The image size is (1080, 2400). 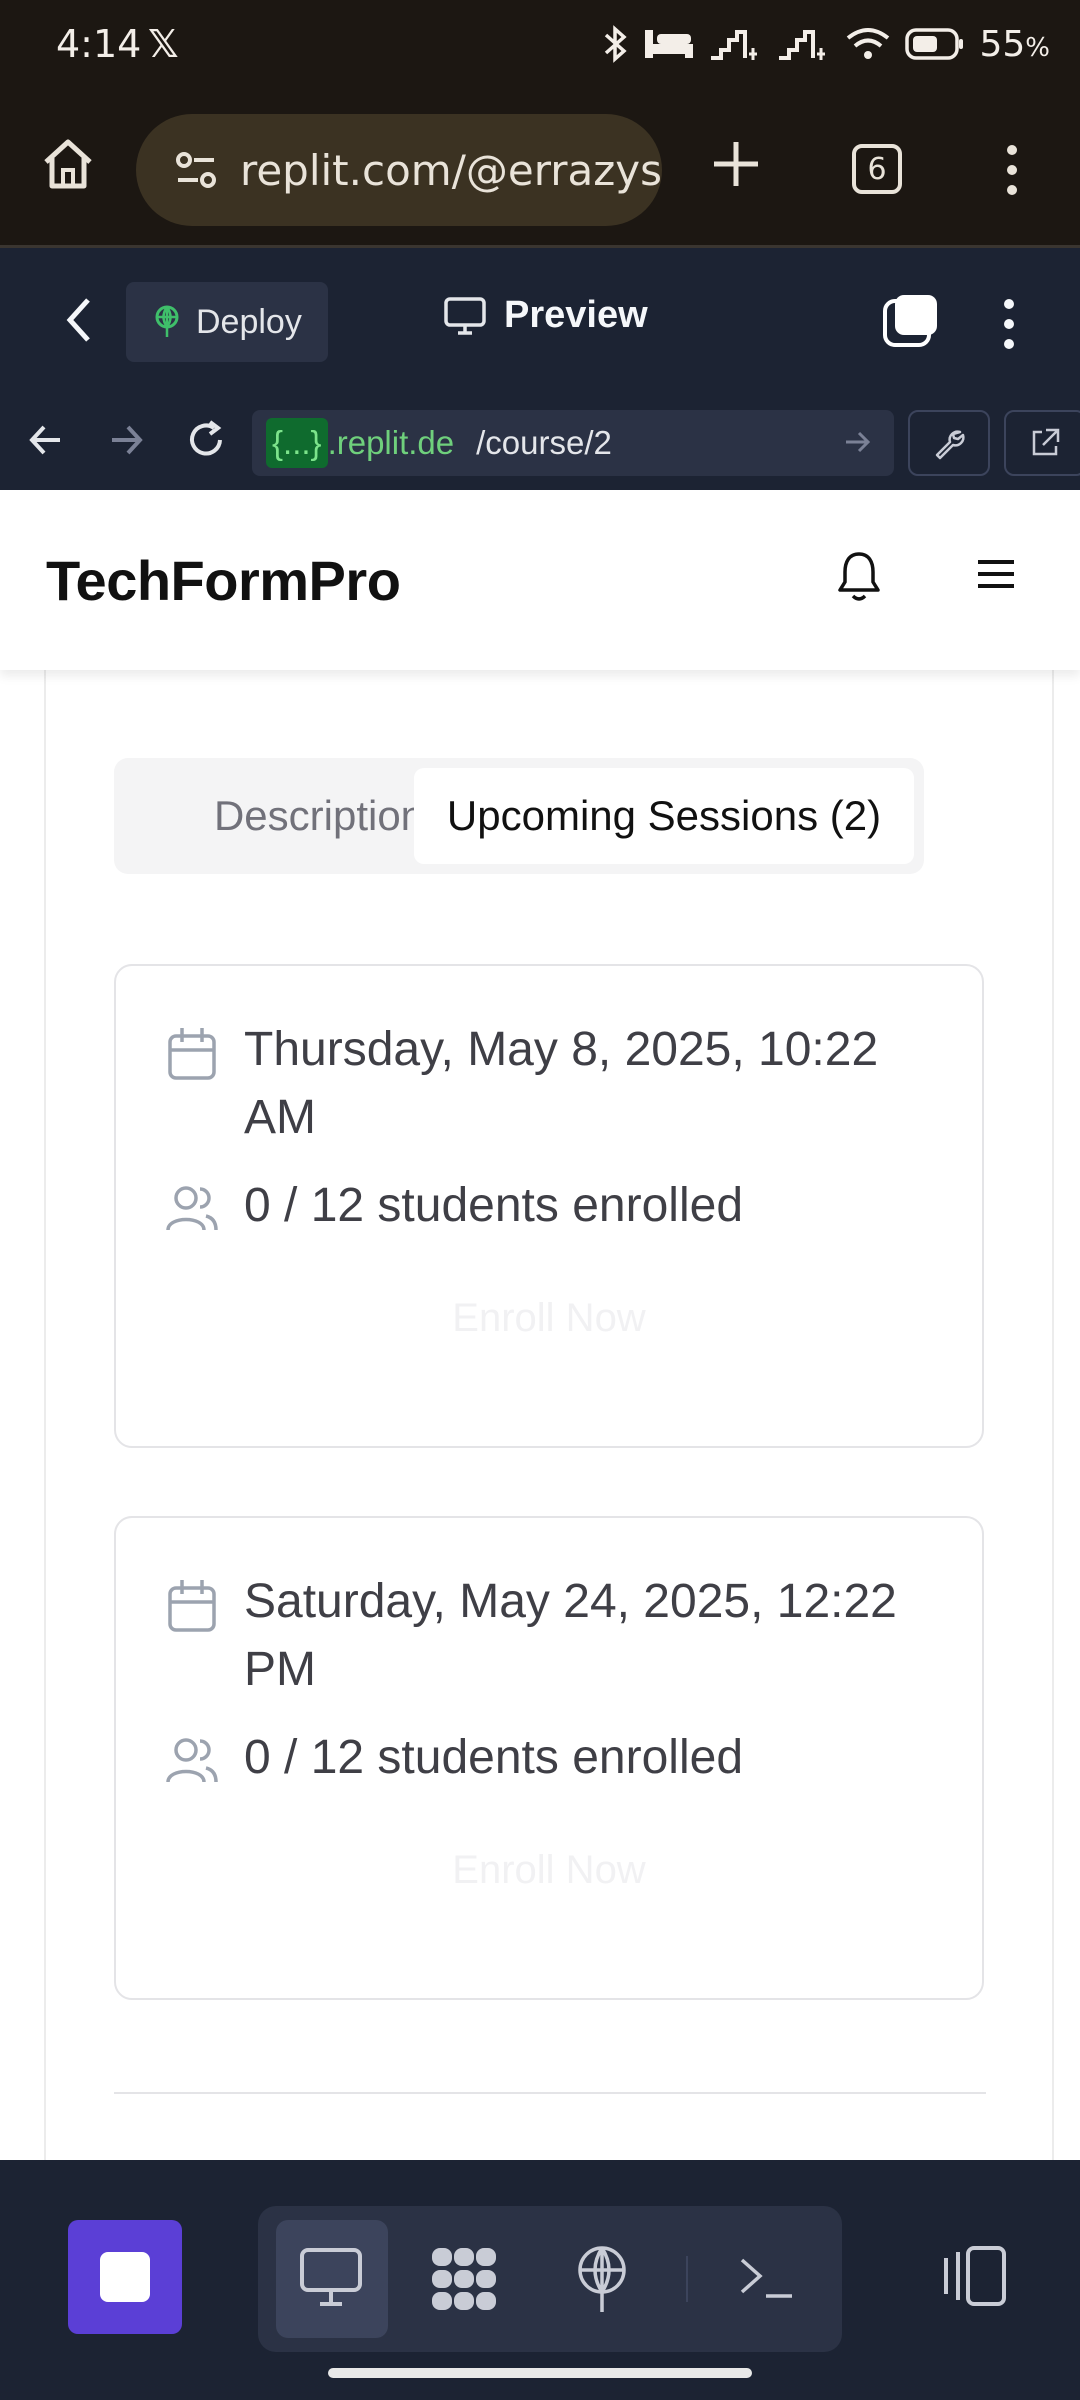 I want to click on replit-header: Deploy Preview, so click(x=540, y=321).